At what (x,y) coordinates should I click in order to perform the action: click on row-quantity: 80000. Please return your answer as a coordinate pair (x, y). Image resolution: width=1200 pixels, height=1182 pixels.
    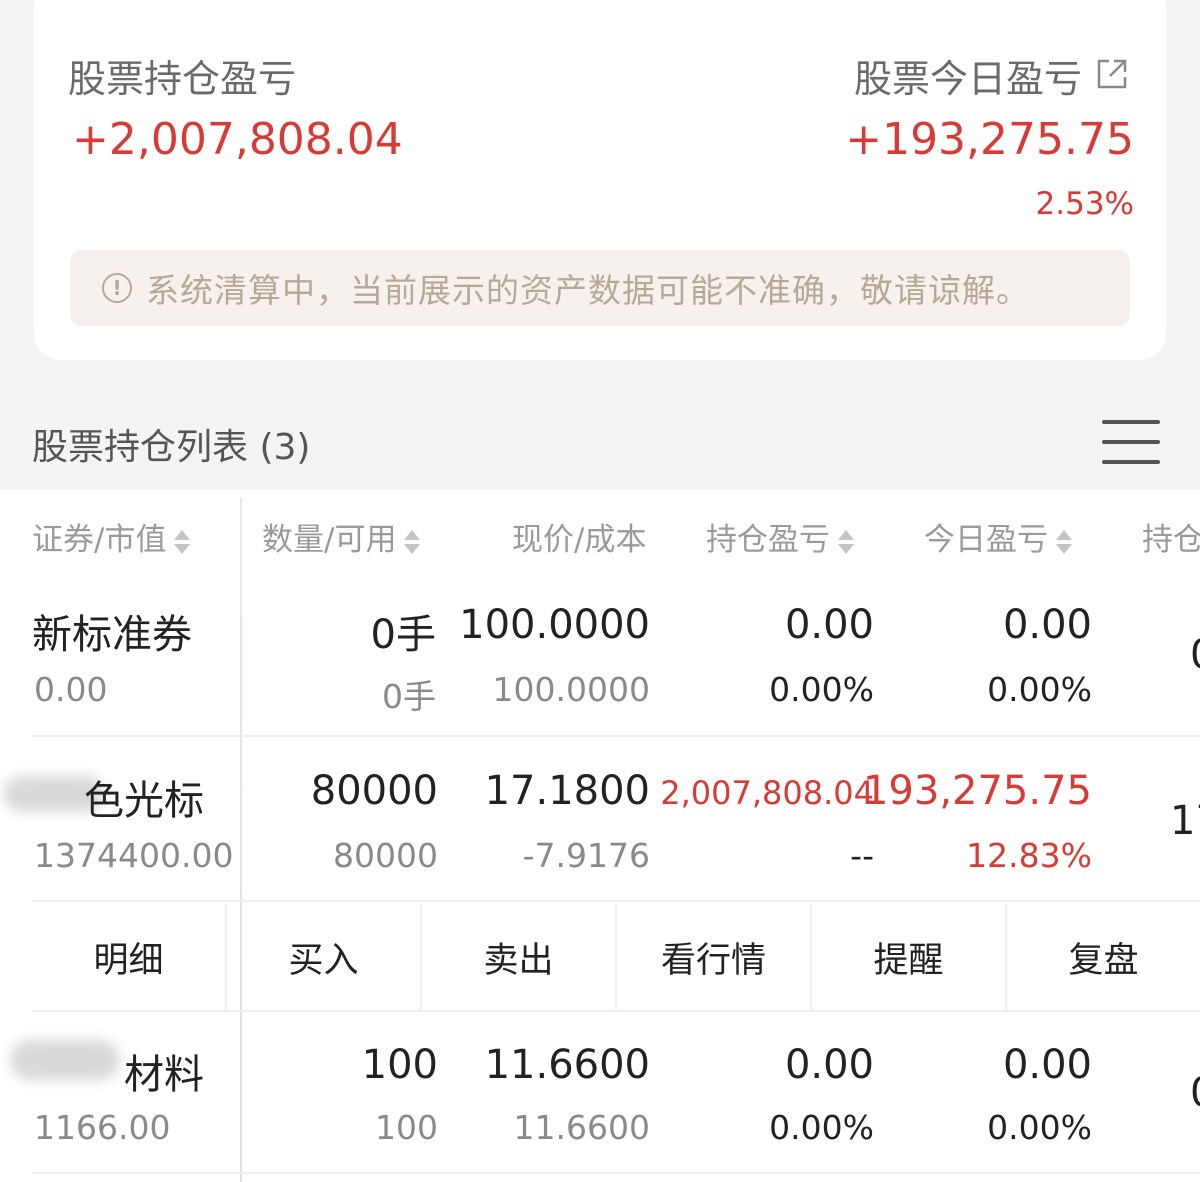
    Looking at the image, I should click on (374, 791).